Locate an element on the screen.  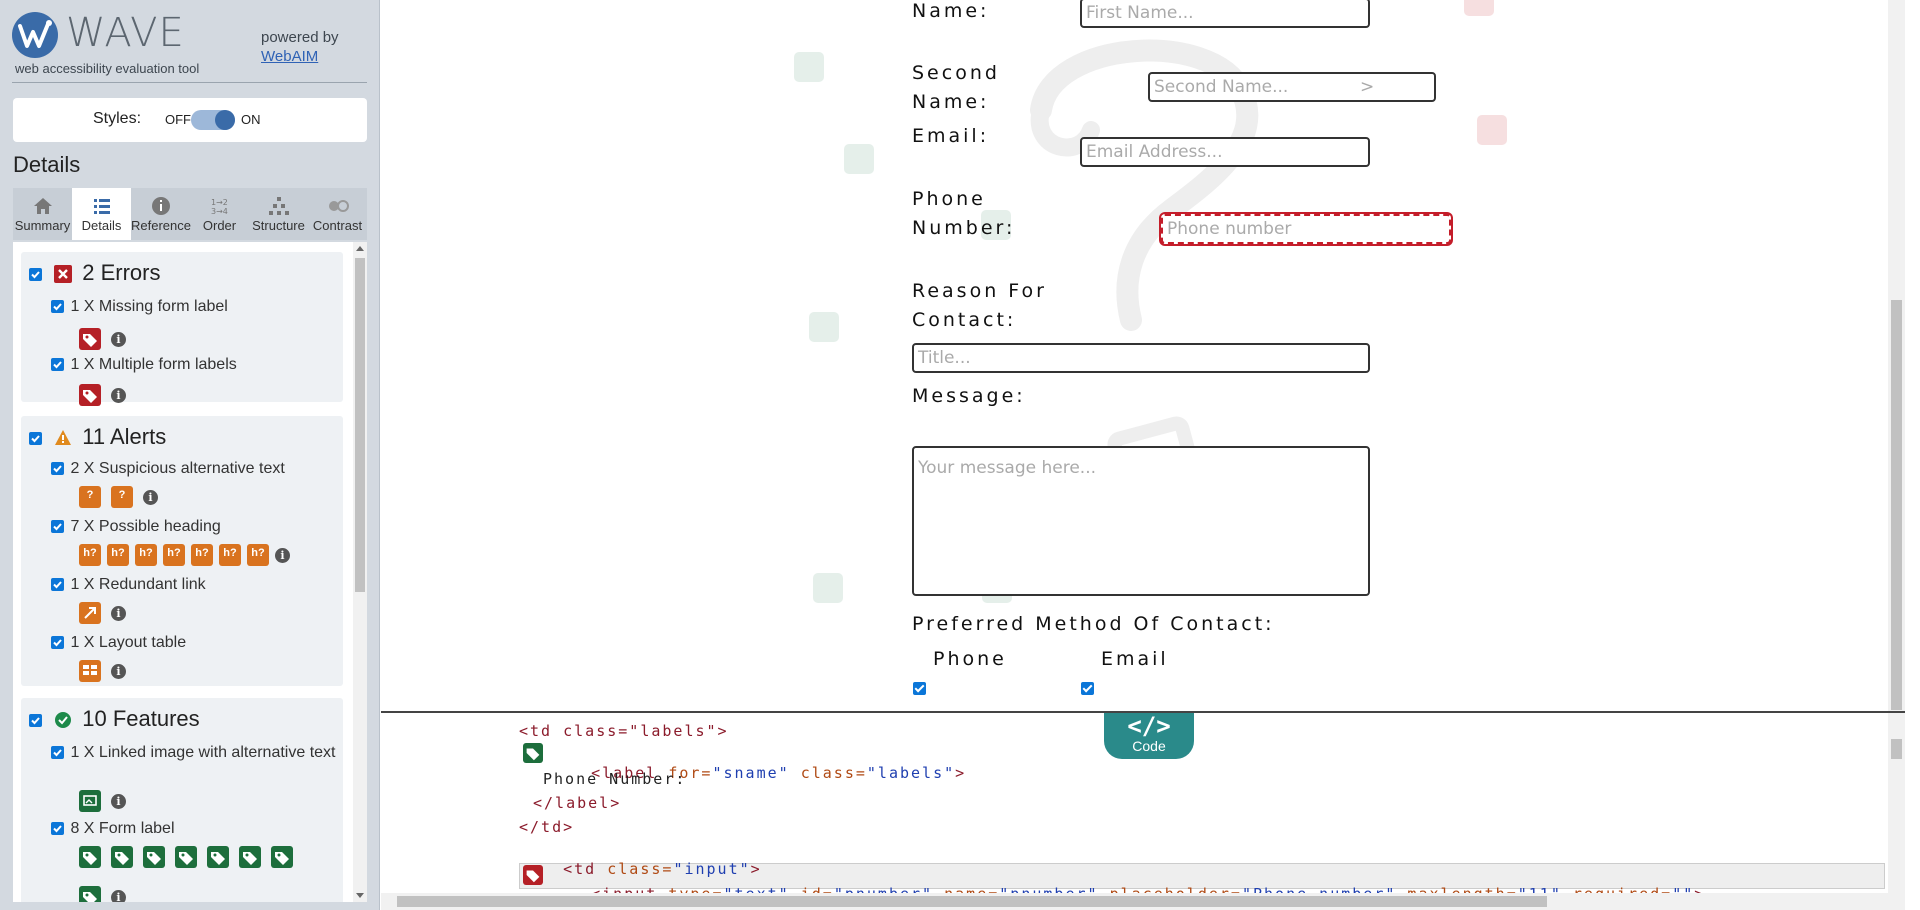
webaim-link: WebAIM is located at coordinates (289, 56).